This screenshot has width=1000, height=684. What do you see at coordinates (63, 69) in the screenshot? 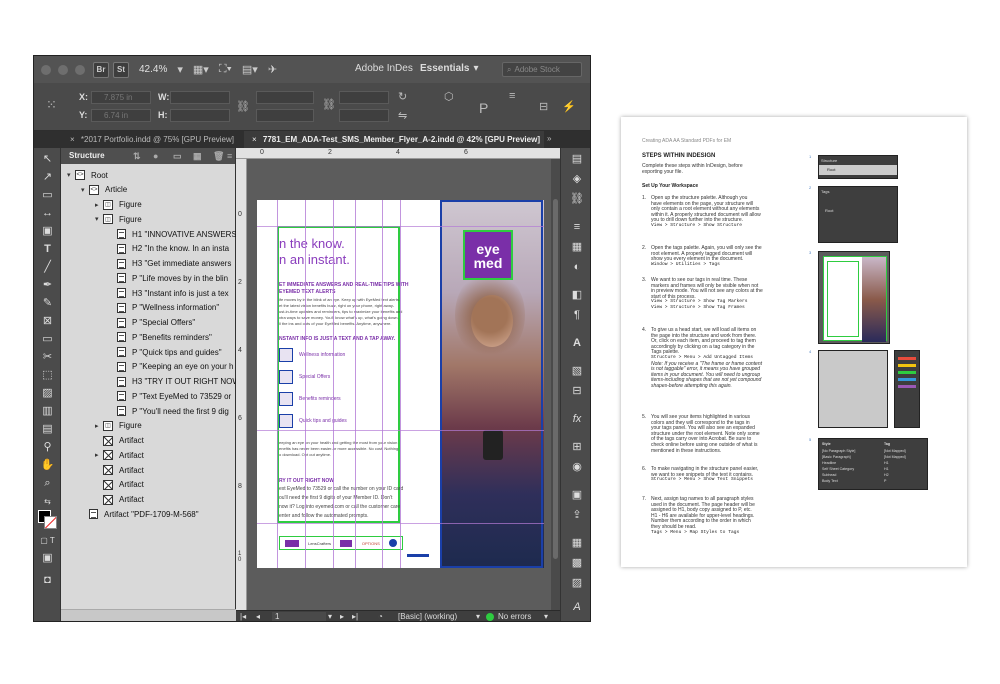
I see `minimize-window-button` at bounding box center [63, 69].